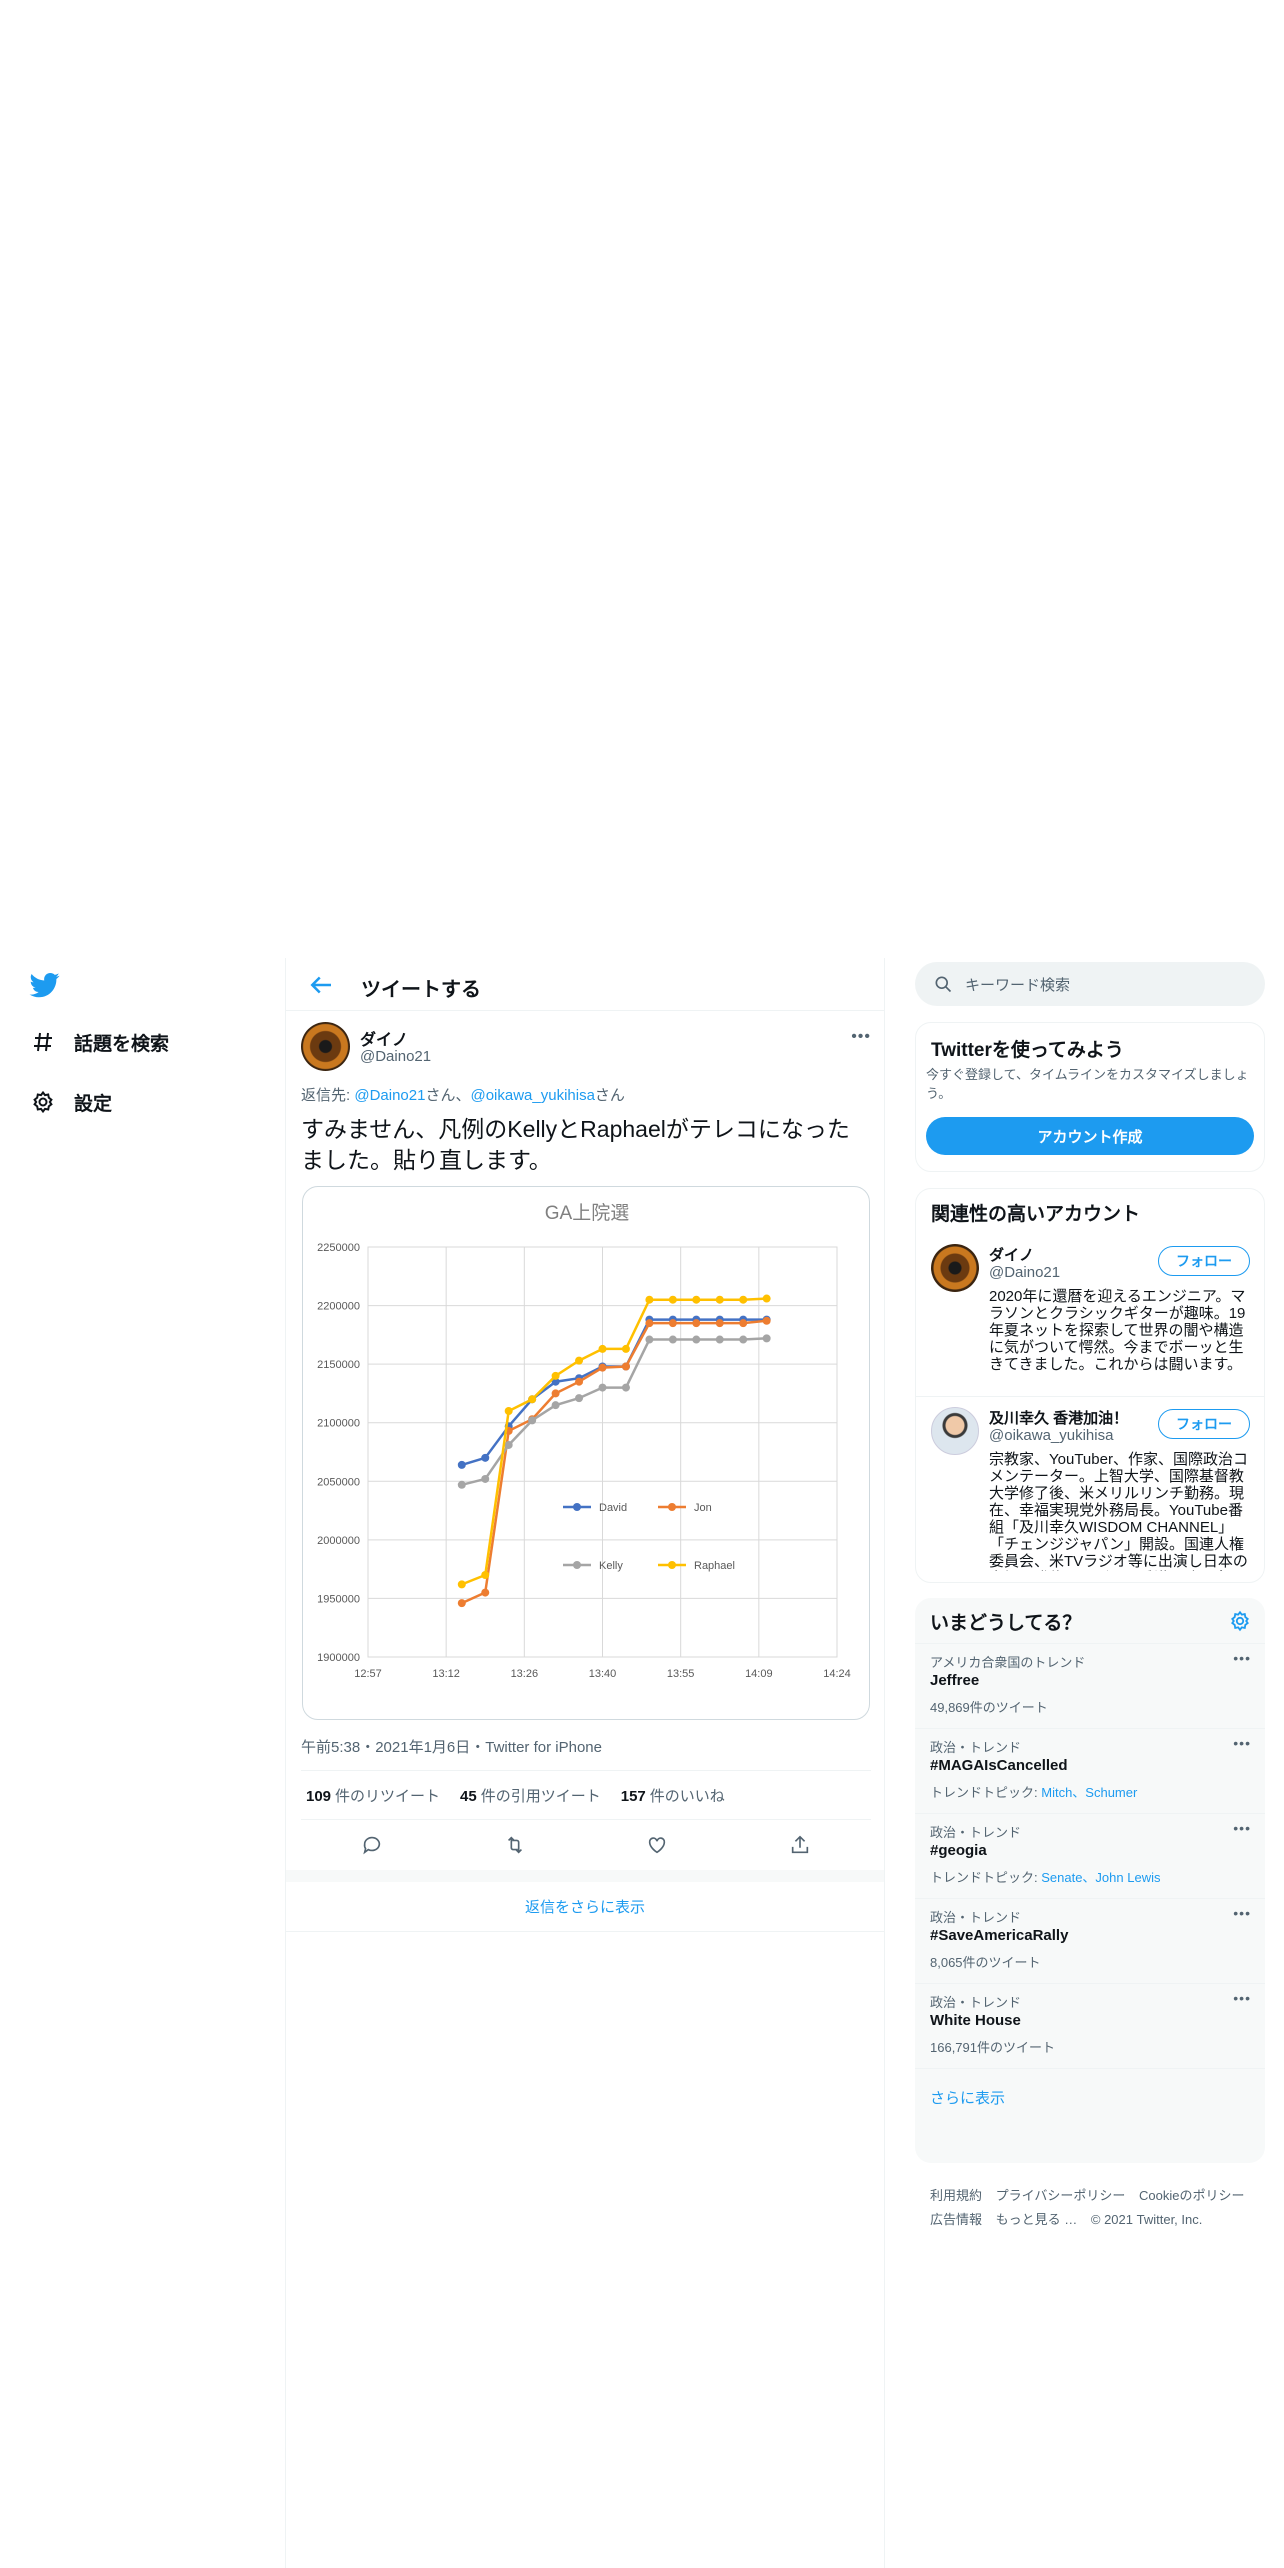  I want to click on legend-label-kelly: Kelly, so click(611, 1566).